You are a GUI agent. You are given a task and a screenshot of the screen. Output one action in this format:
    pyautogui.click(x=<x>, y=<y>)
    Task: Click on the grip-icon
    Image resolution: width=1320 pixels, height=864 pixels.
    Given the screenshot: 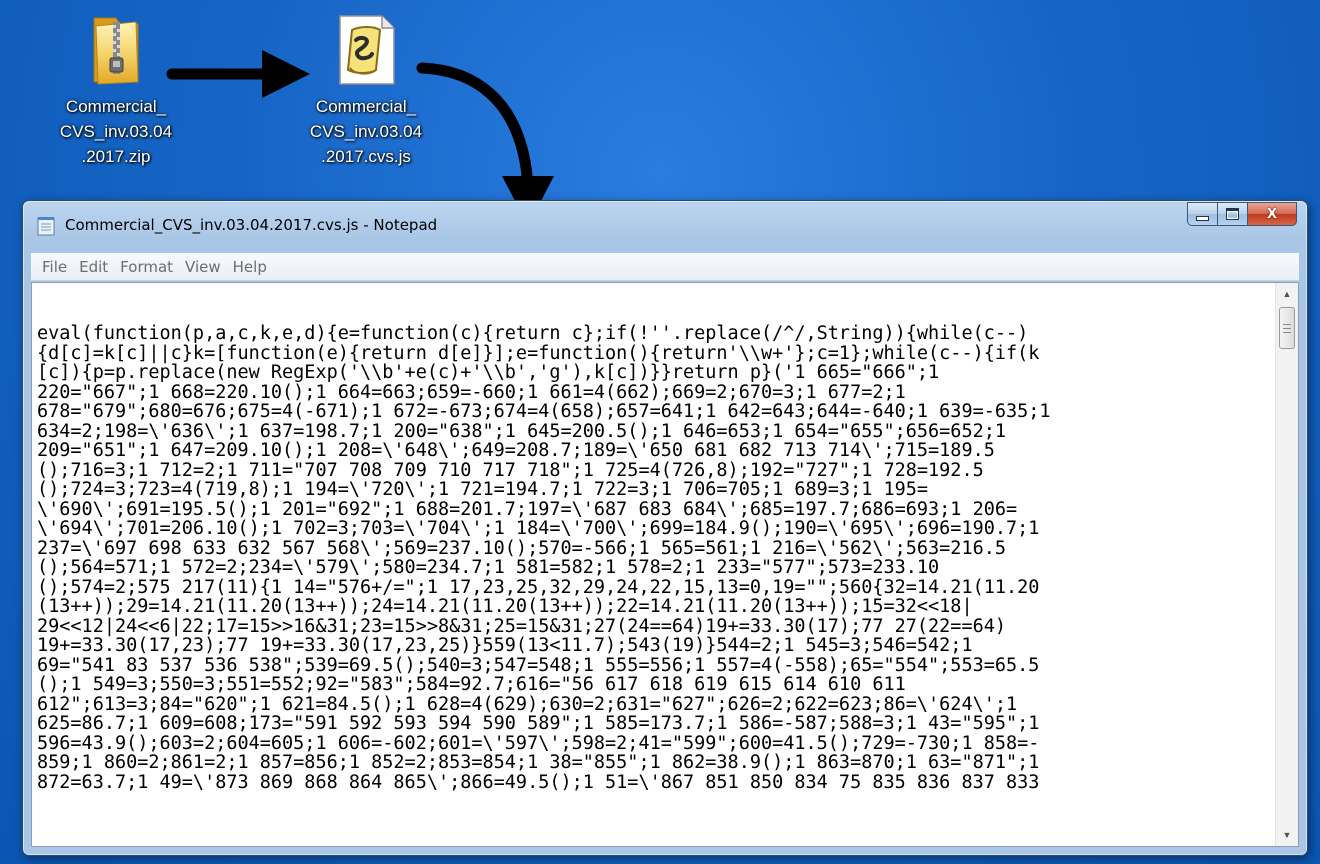 What is the action you would take?
    pyautogui.click(x=1287, y=328)
    